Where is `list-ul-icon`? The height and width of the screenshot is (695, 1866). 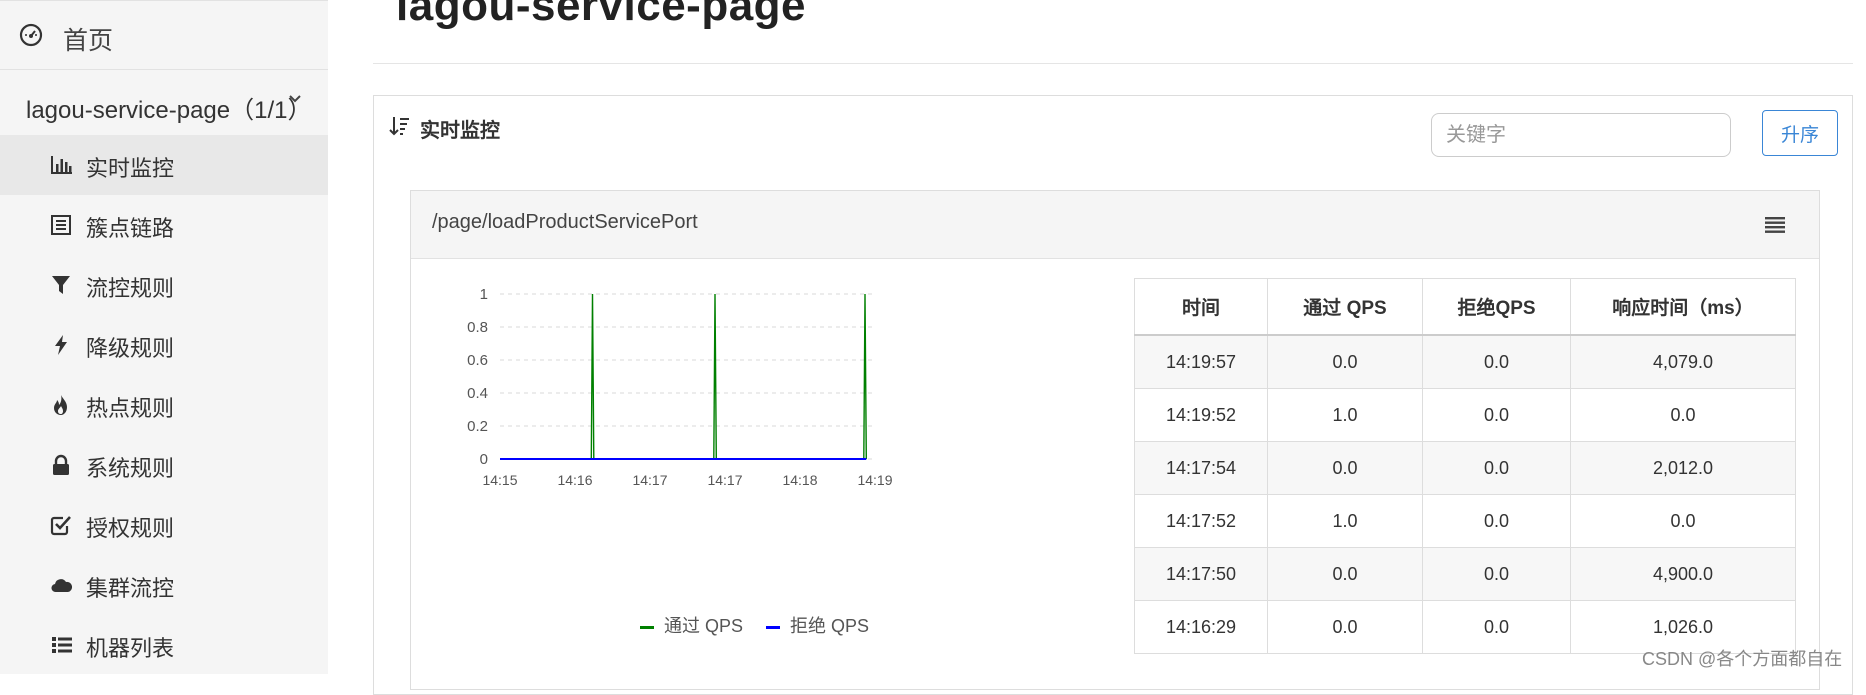 list-ul-icon is located at coordinates (62, 645).